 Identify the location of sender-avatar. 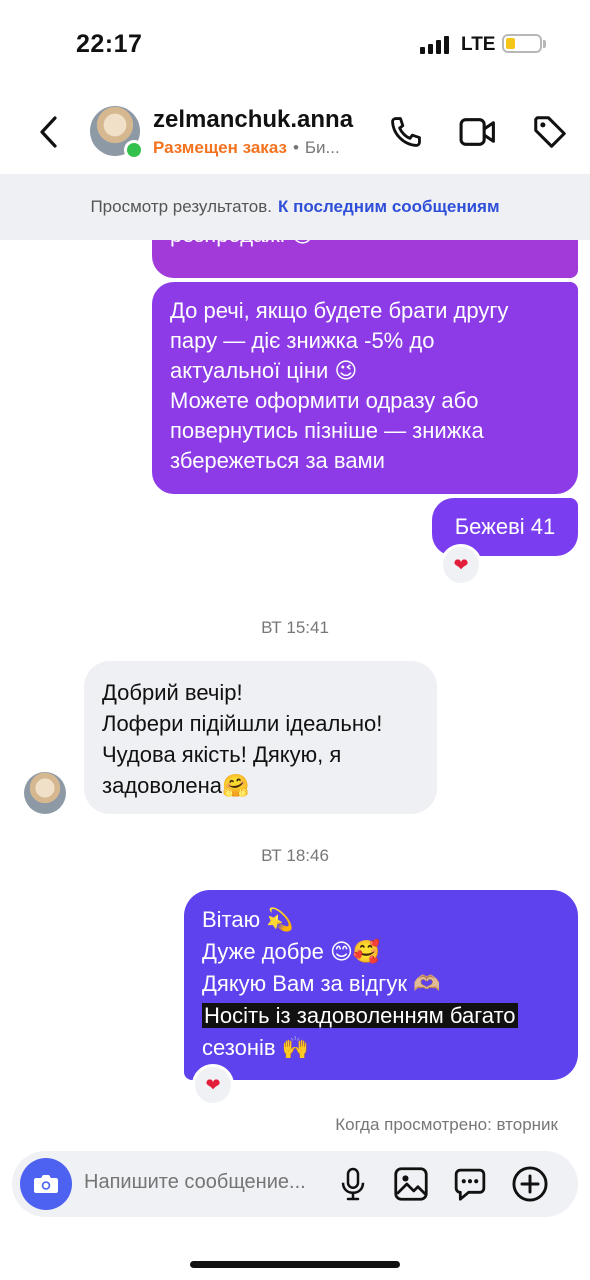
(45, 793).